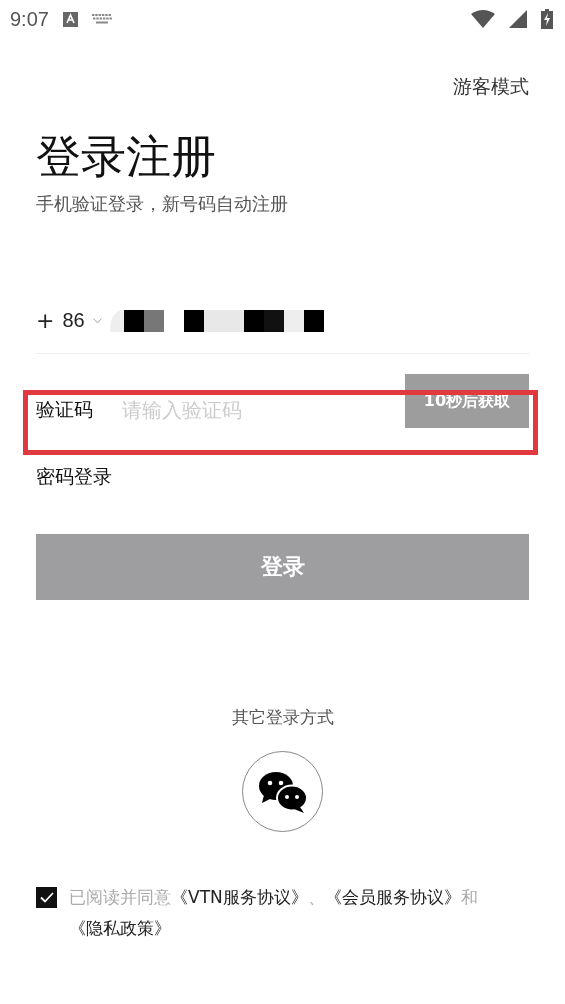 The image size is (565, 1004). What do you see at coordinates (29, 19) in the screenshot?
I see `status-time: 9:07` at bounding box center [29, 19].